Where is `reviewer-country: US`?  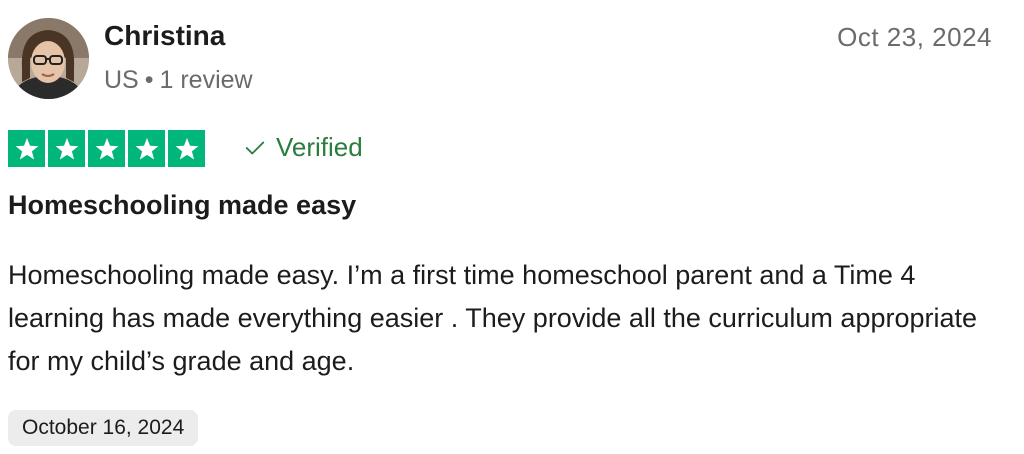
reviewer-country: US is located at coordinates (121, 80).